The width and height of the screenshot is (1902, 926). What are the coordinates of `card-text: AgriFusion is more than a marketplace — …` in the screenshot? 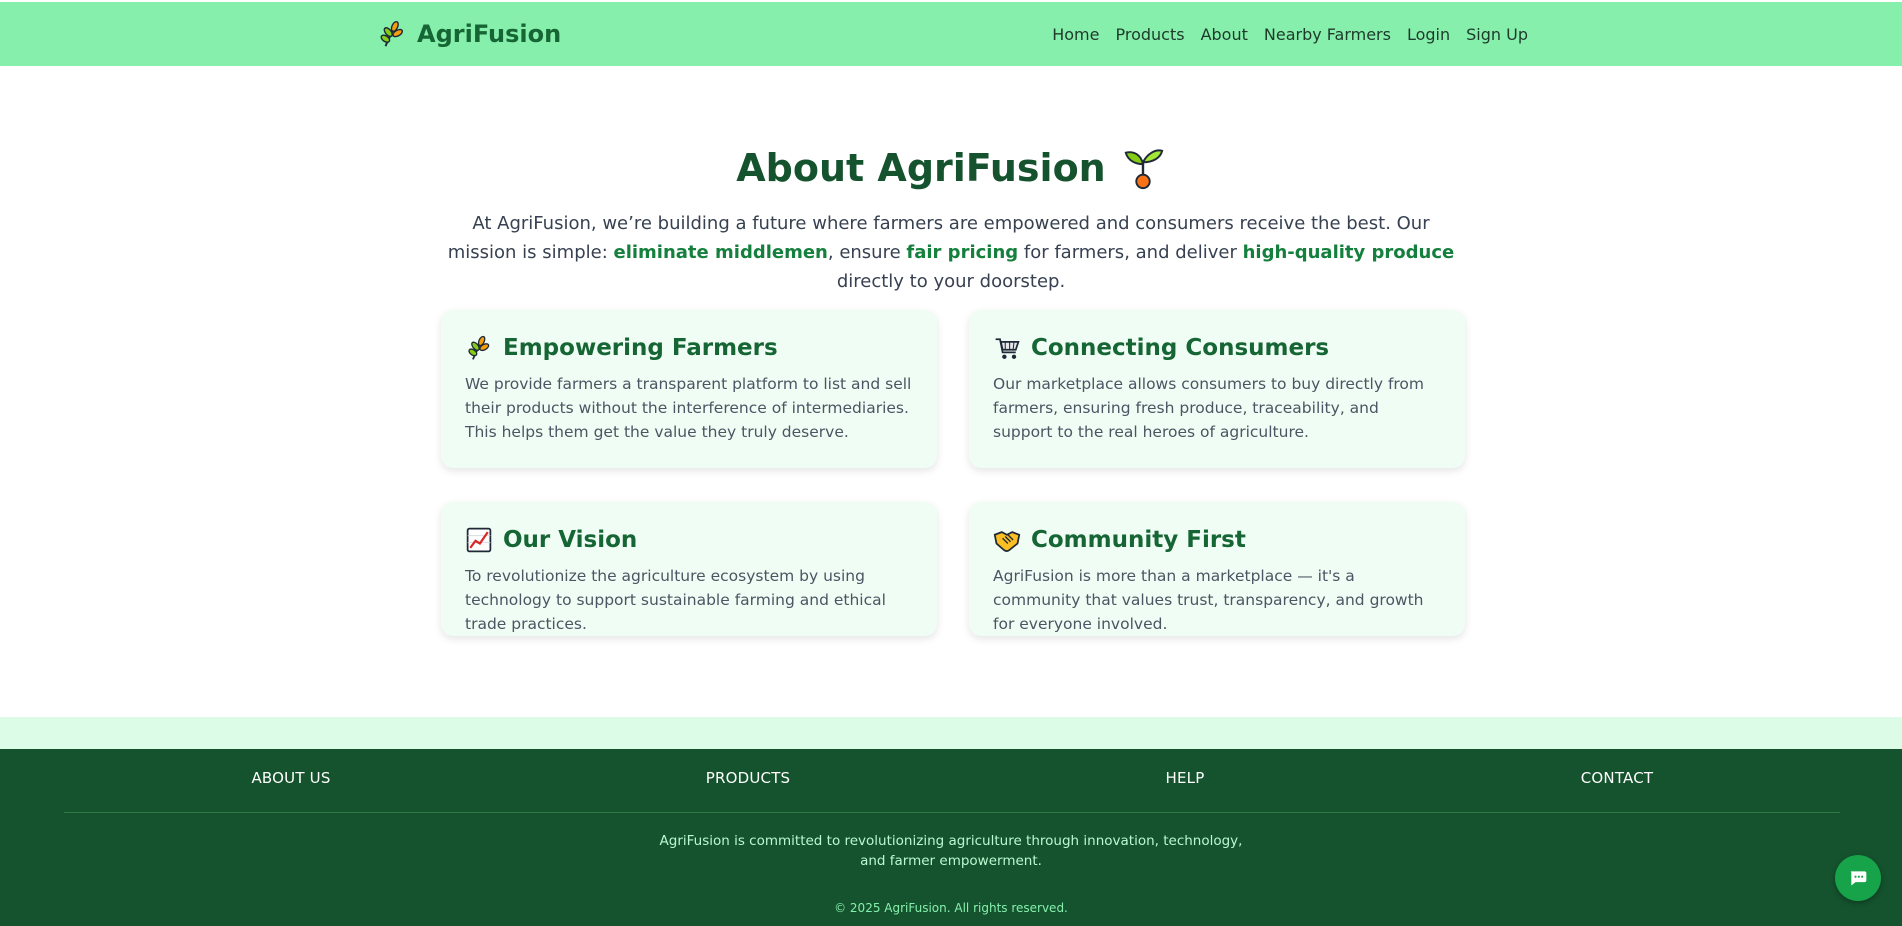 It's located at (1208, 600).